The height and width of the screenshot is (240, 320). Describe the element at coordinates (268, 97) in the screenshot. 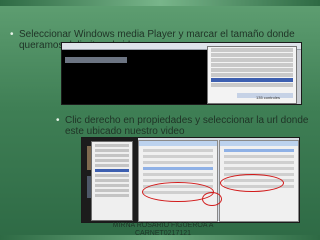

I see `control-count-text: 135 controles` at that location.